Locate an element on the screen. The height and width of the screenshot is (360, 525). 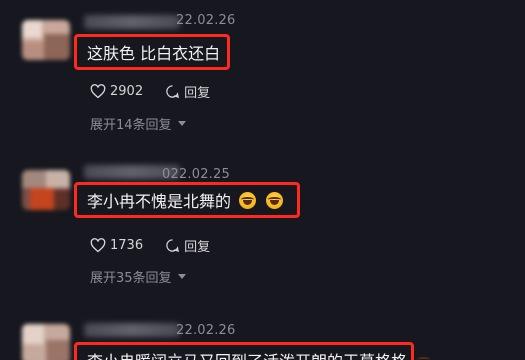
comment-actions: 1736 回复 is located at coordinates (161, 245).